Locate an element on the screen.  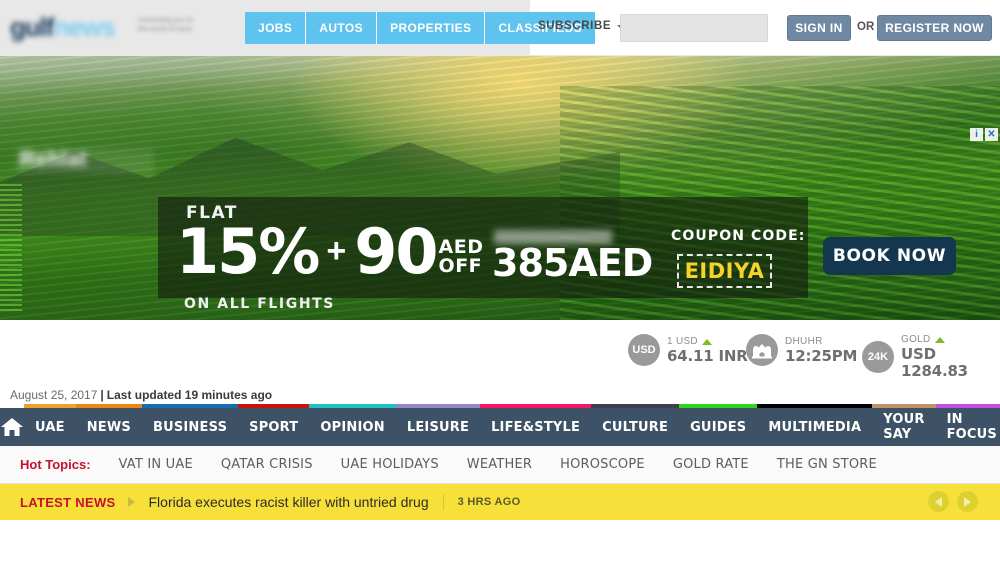
close-icon: ✕ is located at coordinates (991, 134).